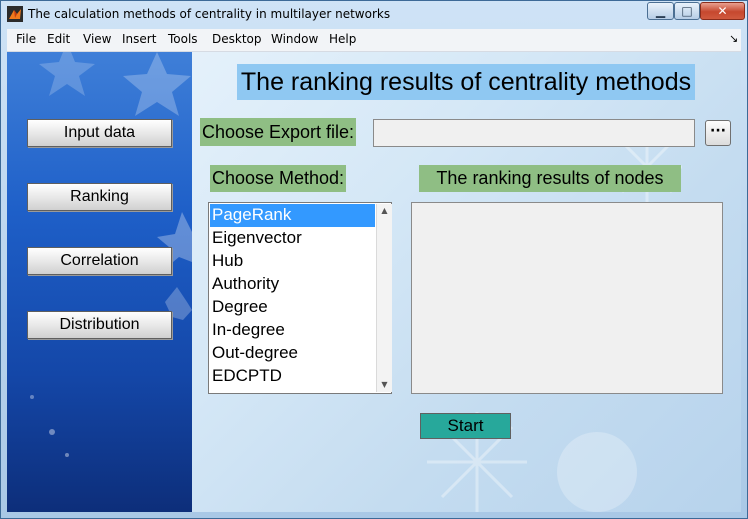 The image size is (748, 519). I want to click on ranking-results-label: The ranking results of nodes, so click(550, 178).